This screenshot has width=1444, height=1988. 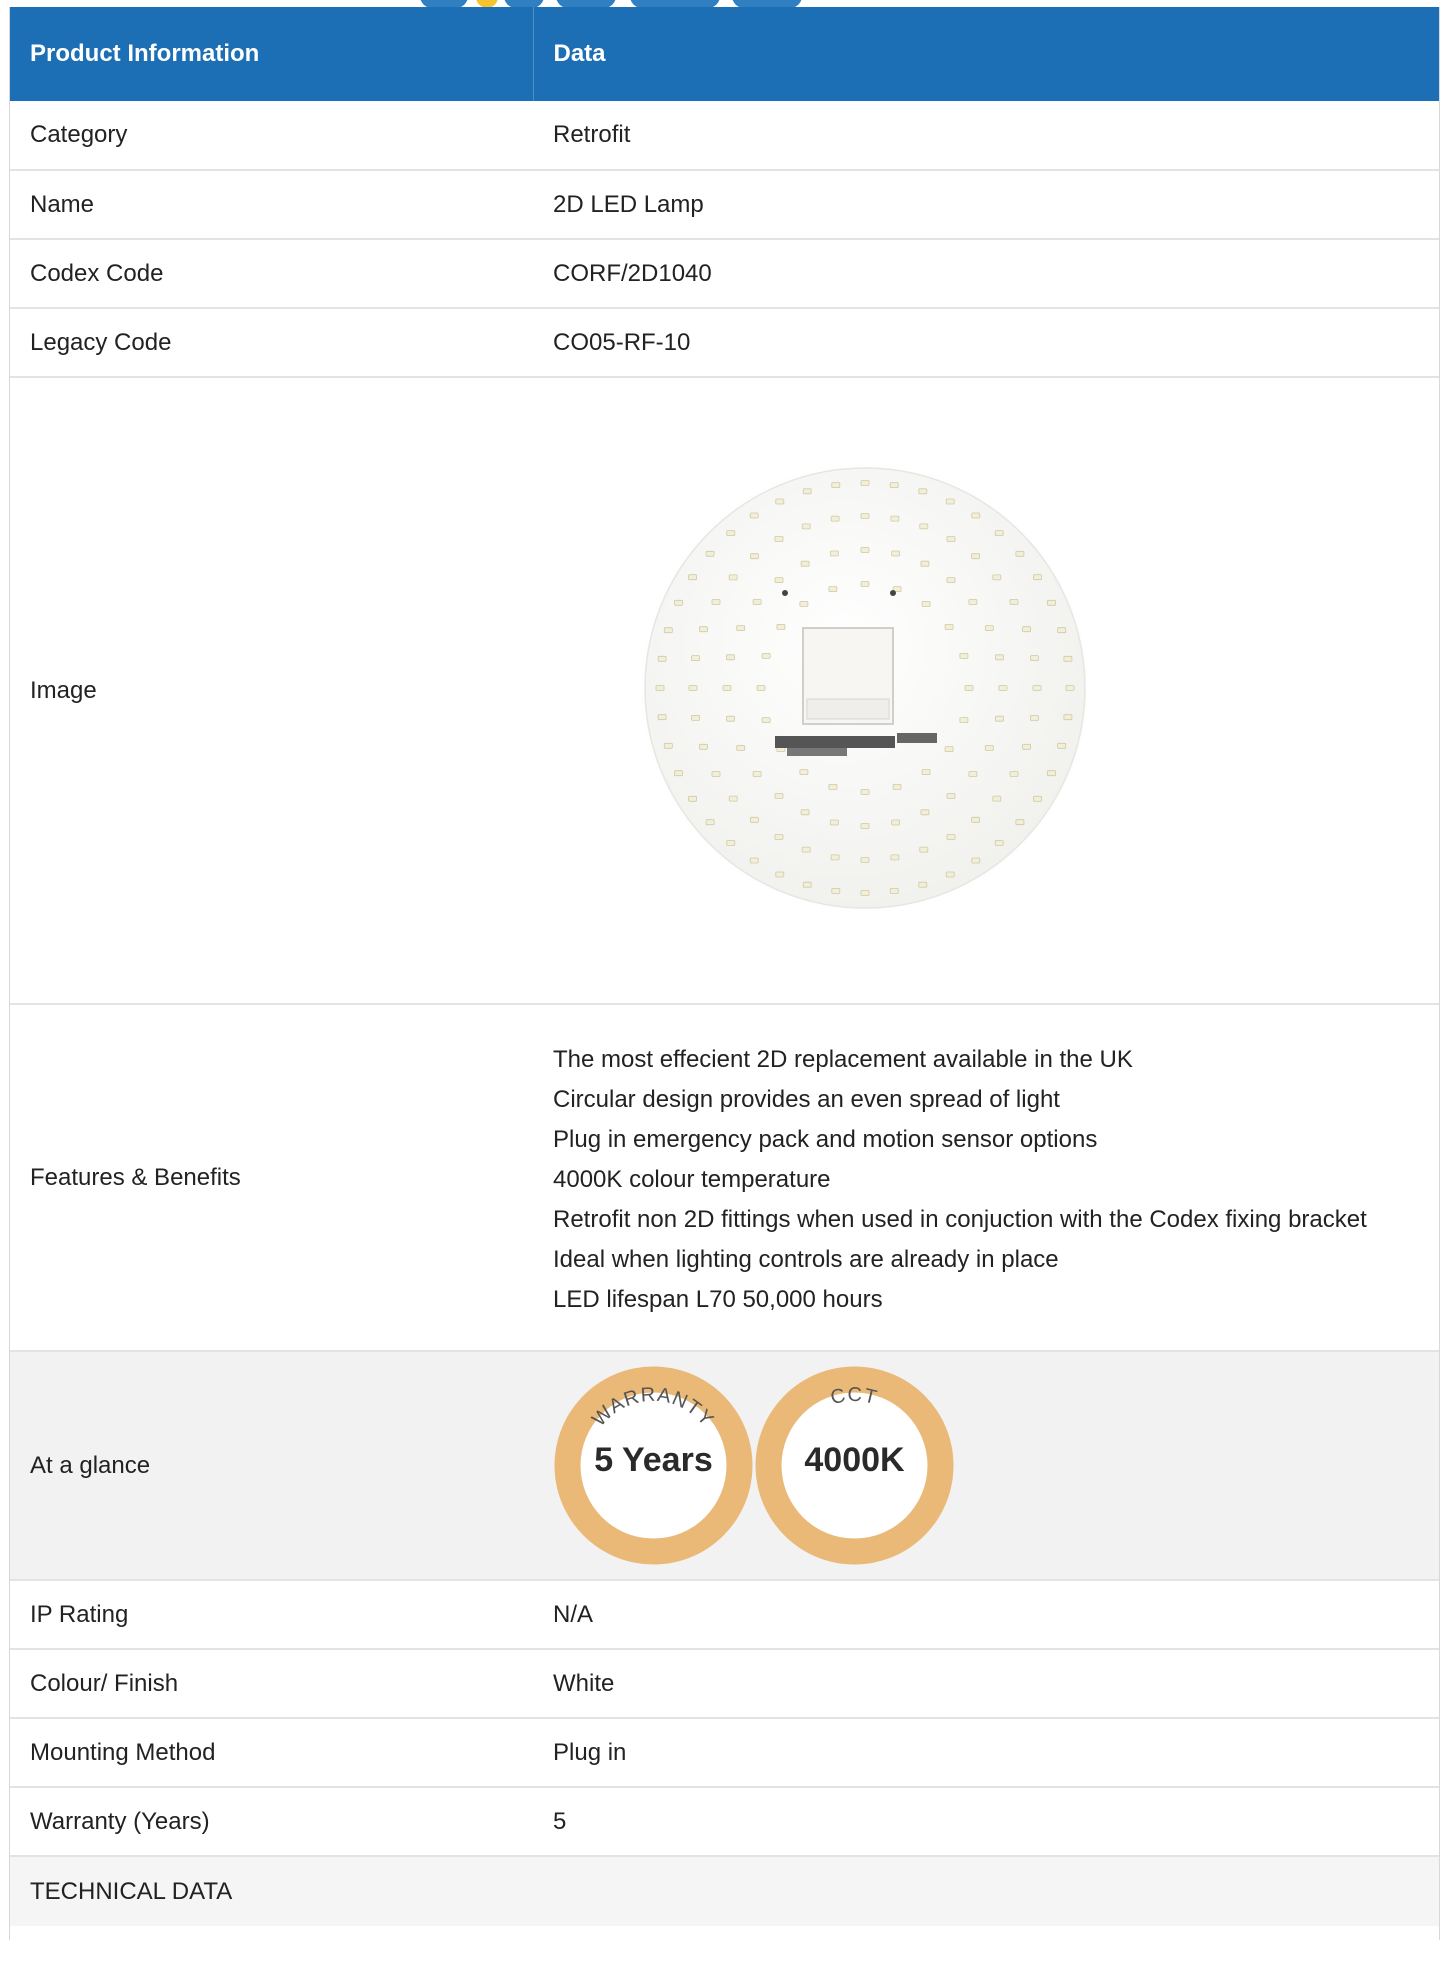 I want to click on column-header-data: Data, so click(x=986, y=54).